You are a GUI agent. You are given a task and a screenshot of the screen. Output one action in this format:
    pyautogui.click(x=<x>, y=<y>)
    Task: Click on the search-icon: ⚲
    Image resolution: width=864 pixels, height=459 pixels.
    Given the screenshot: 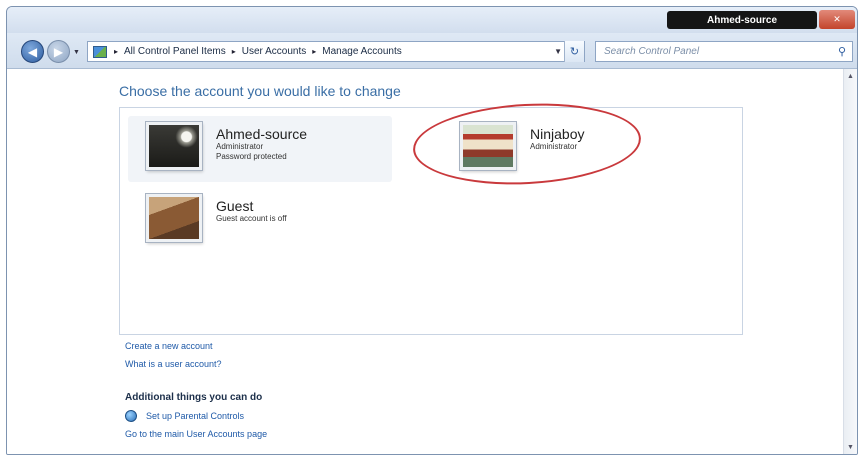 What is the action you would take?
    pyautogui.click(x=842, y=51)
    